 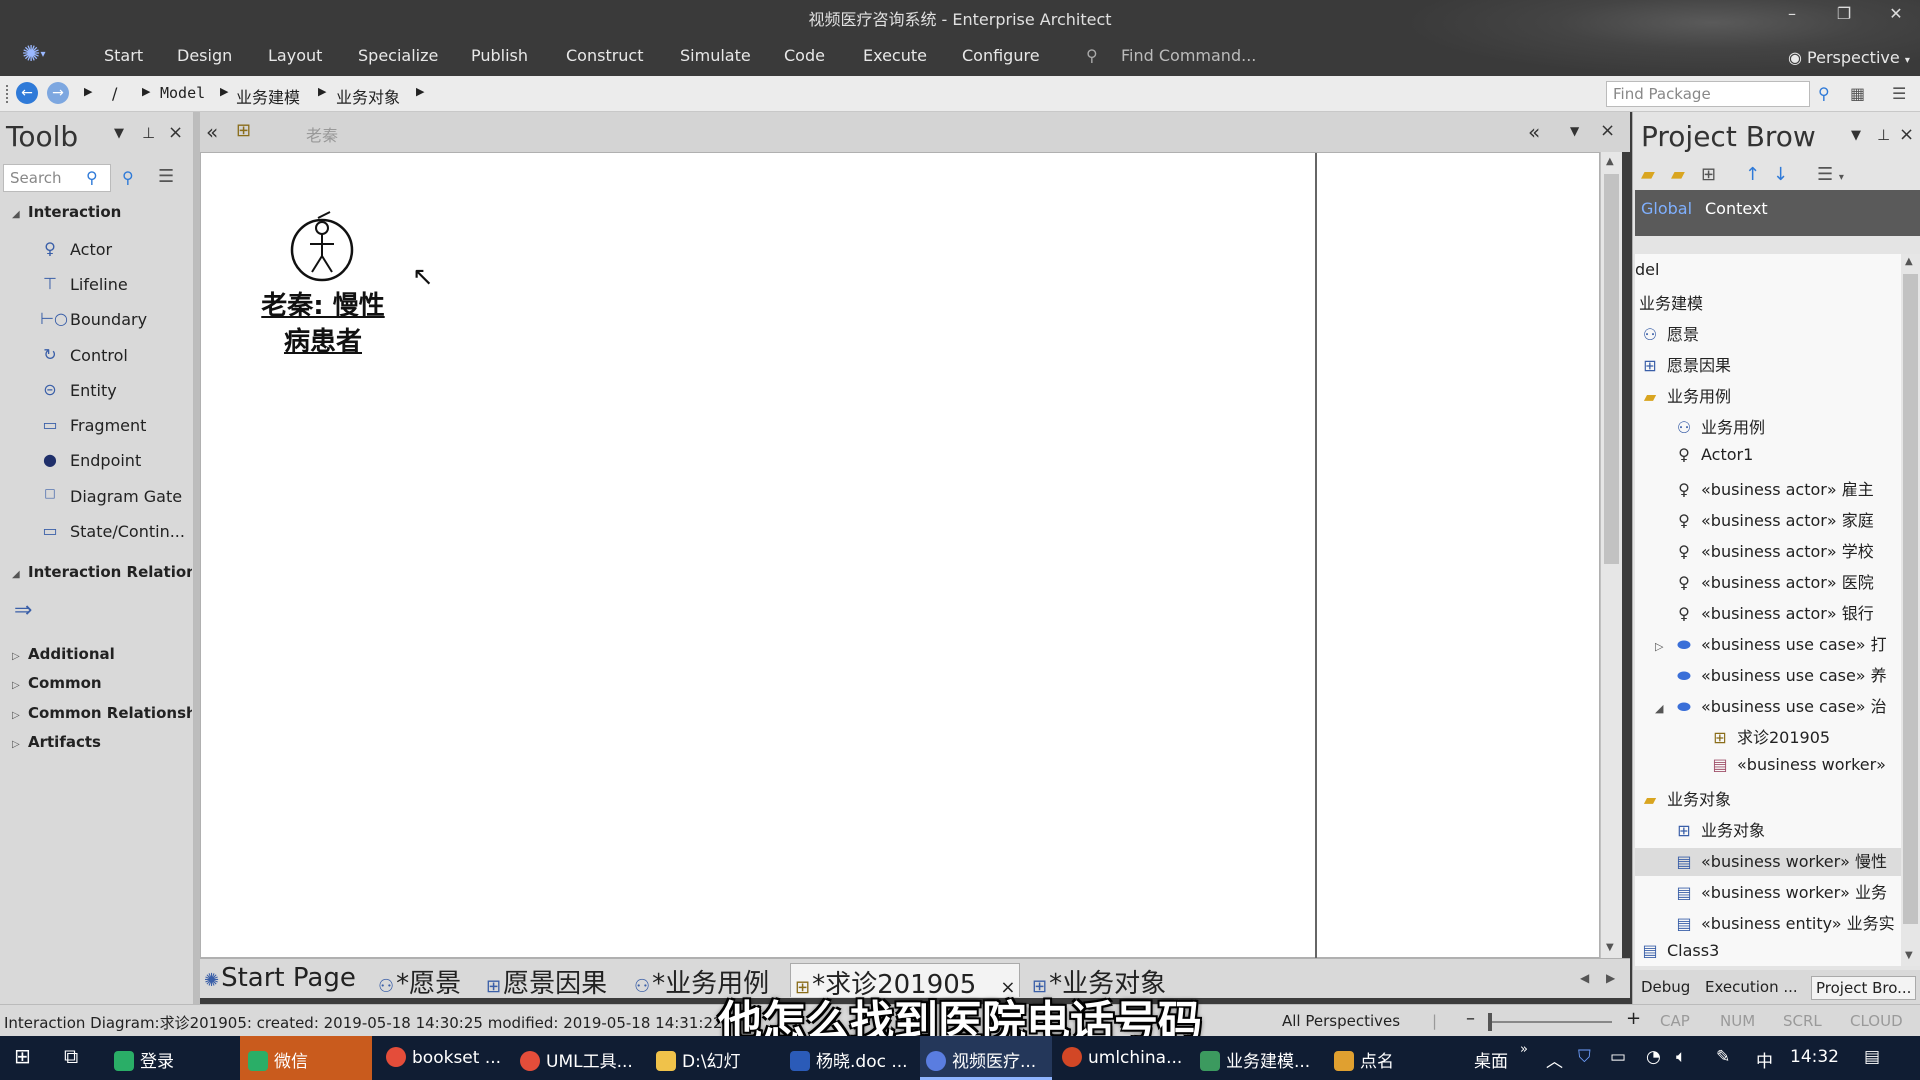 I want to click on taskbar-item-login: 登录, so click(x=172, y=1058).